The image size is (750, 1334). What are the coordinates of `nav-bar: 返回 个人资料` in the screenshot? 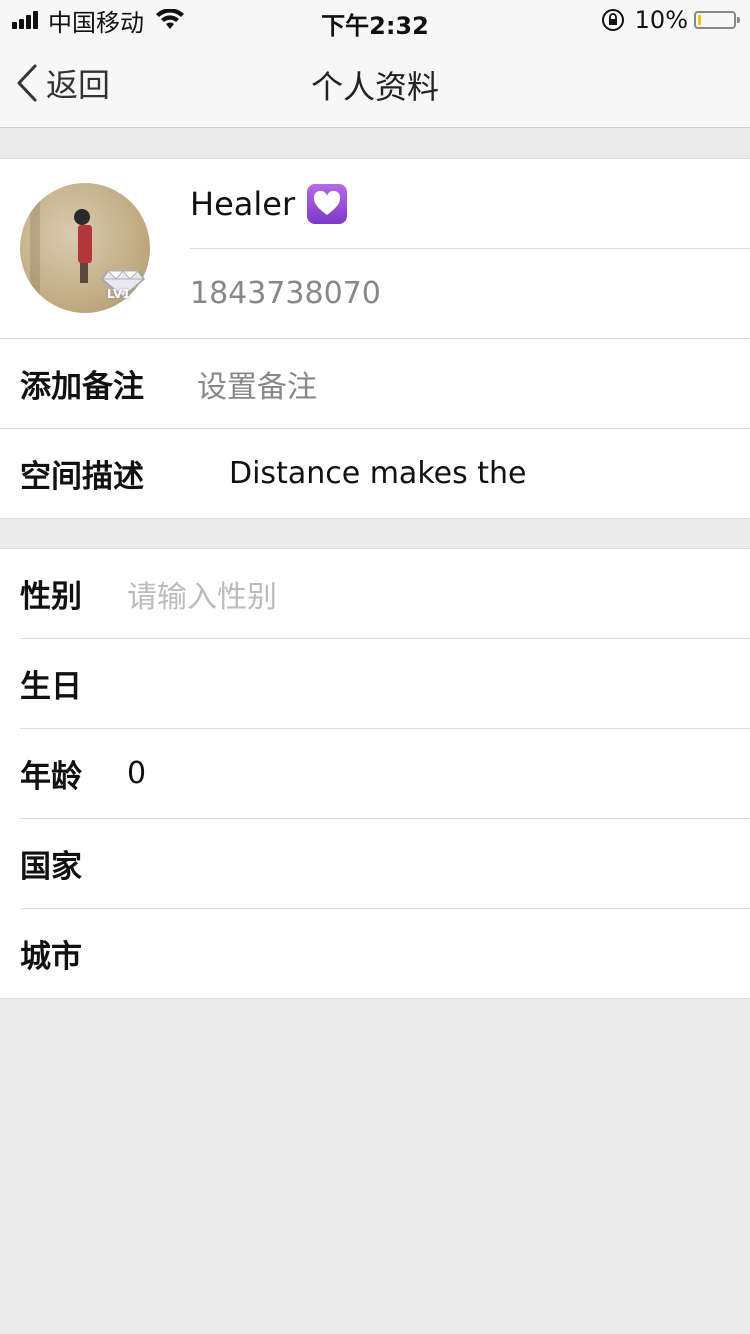 It's located at (375, 84).